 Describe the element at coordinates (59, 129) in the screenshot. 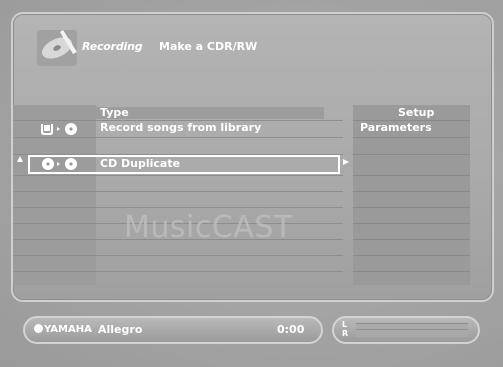

I see `library-to-disc-icon` at that location.